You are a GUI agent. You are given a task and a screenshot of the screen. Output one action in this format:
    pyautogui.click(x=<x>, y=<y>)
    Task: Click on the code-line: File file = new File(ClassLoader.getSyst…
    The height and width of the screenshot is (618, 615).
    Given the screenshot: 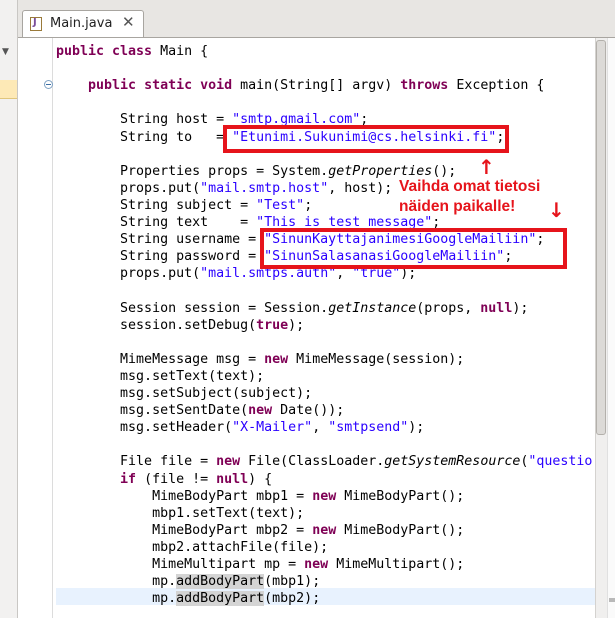 What is the action you would take?
    pyautogui.click(x=324, y=461)
    